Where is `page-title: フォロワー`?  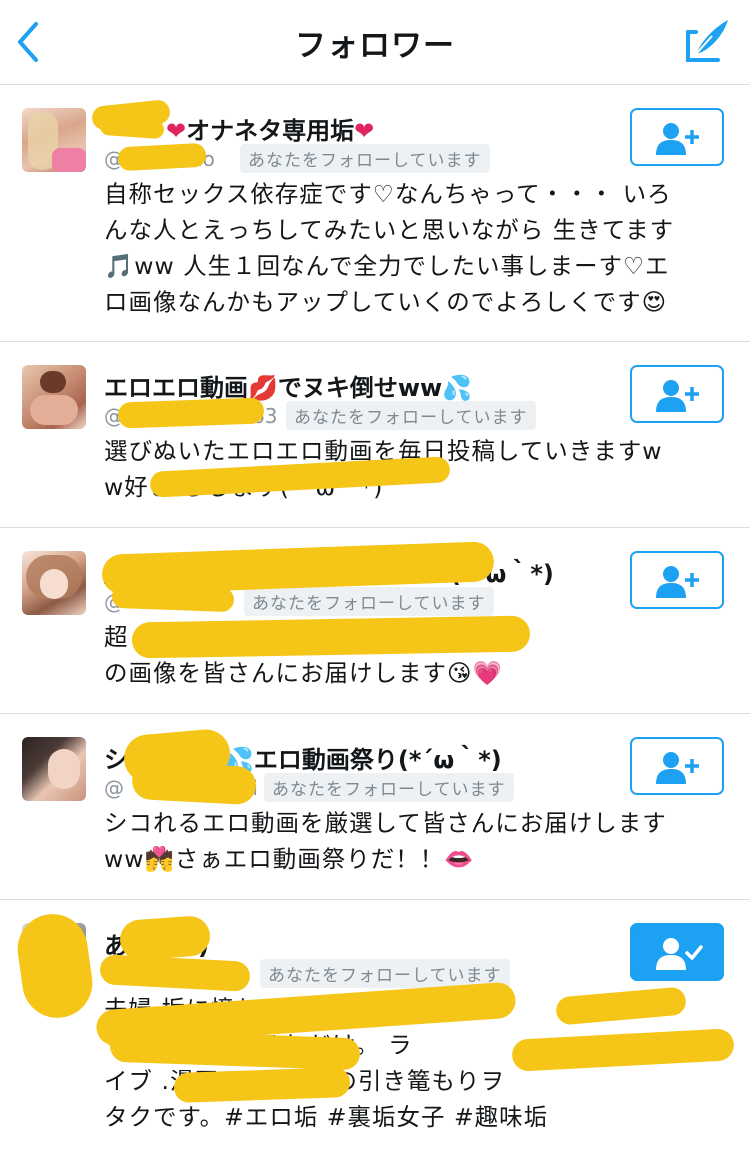 page-title: フォロワー is located at coordinates (375, 46).